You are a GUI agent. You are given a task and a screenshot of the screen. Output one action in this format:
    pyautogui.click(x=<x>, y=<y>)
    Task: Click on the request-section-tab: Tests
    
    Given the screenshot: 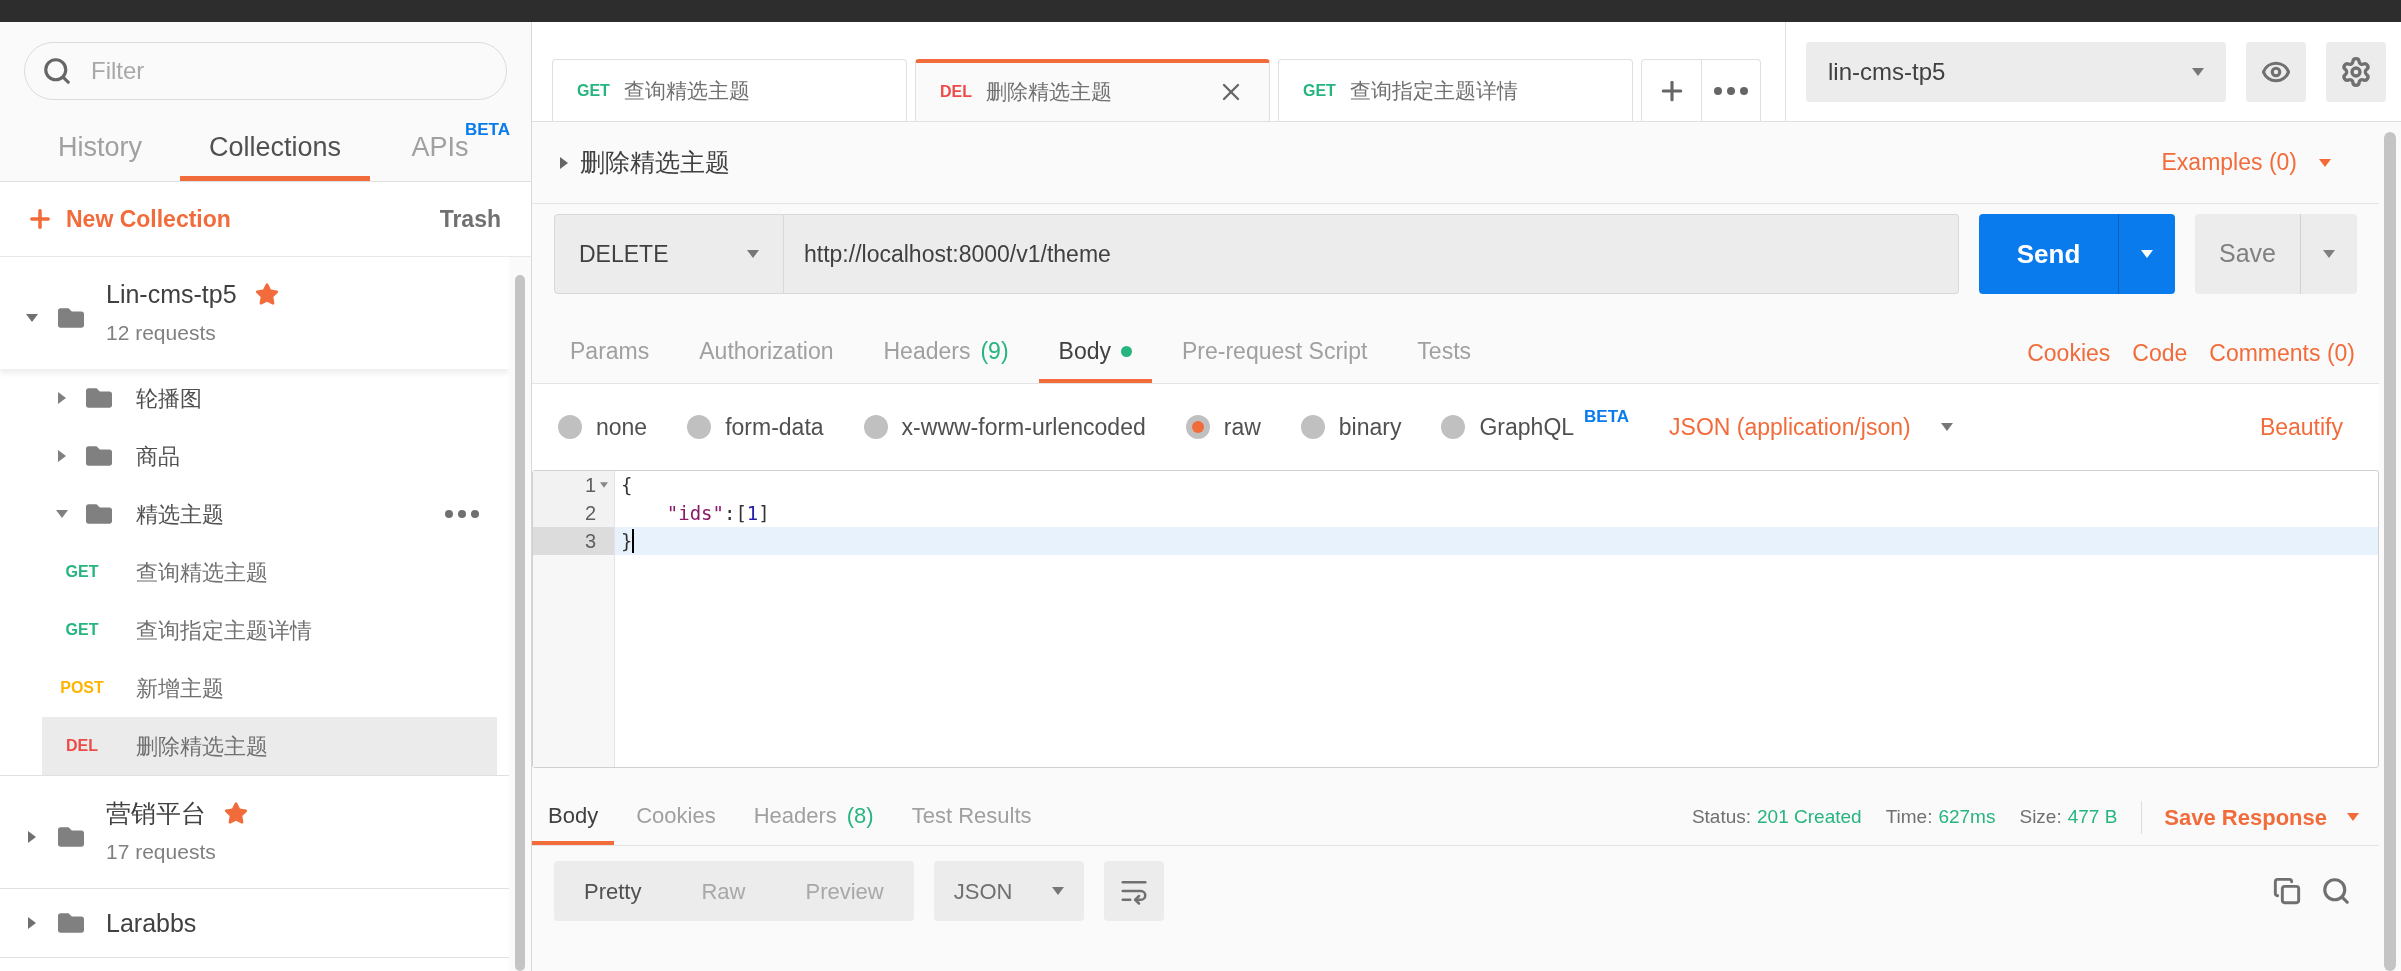 What is the action you would take?
    pyautogui.click(x=1444, y=353)
    